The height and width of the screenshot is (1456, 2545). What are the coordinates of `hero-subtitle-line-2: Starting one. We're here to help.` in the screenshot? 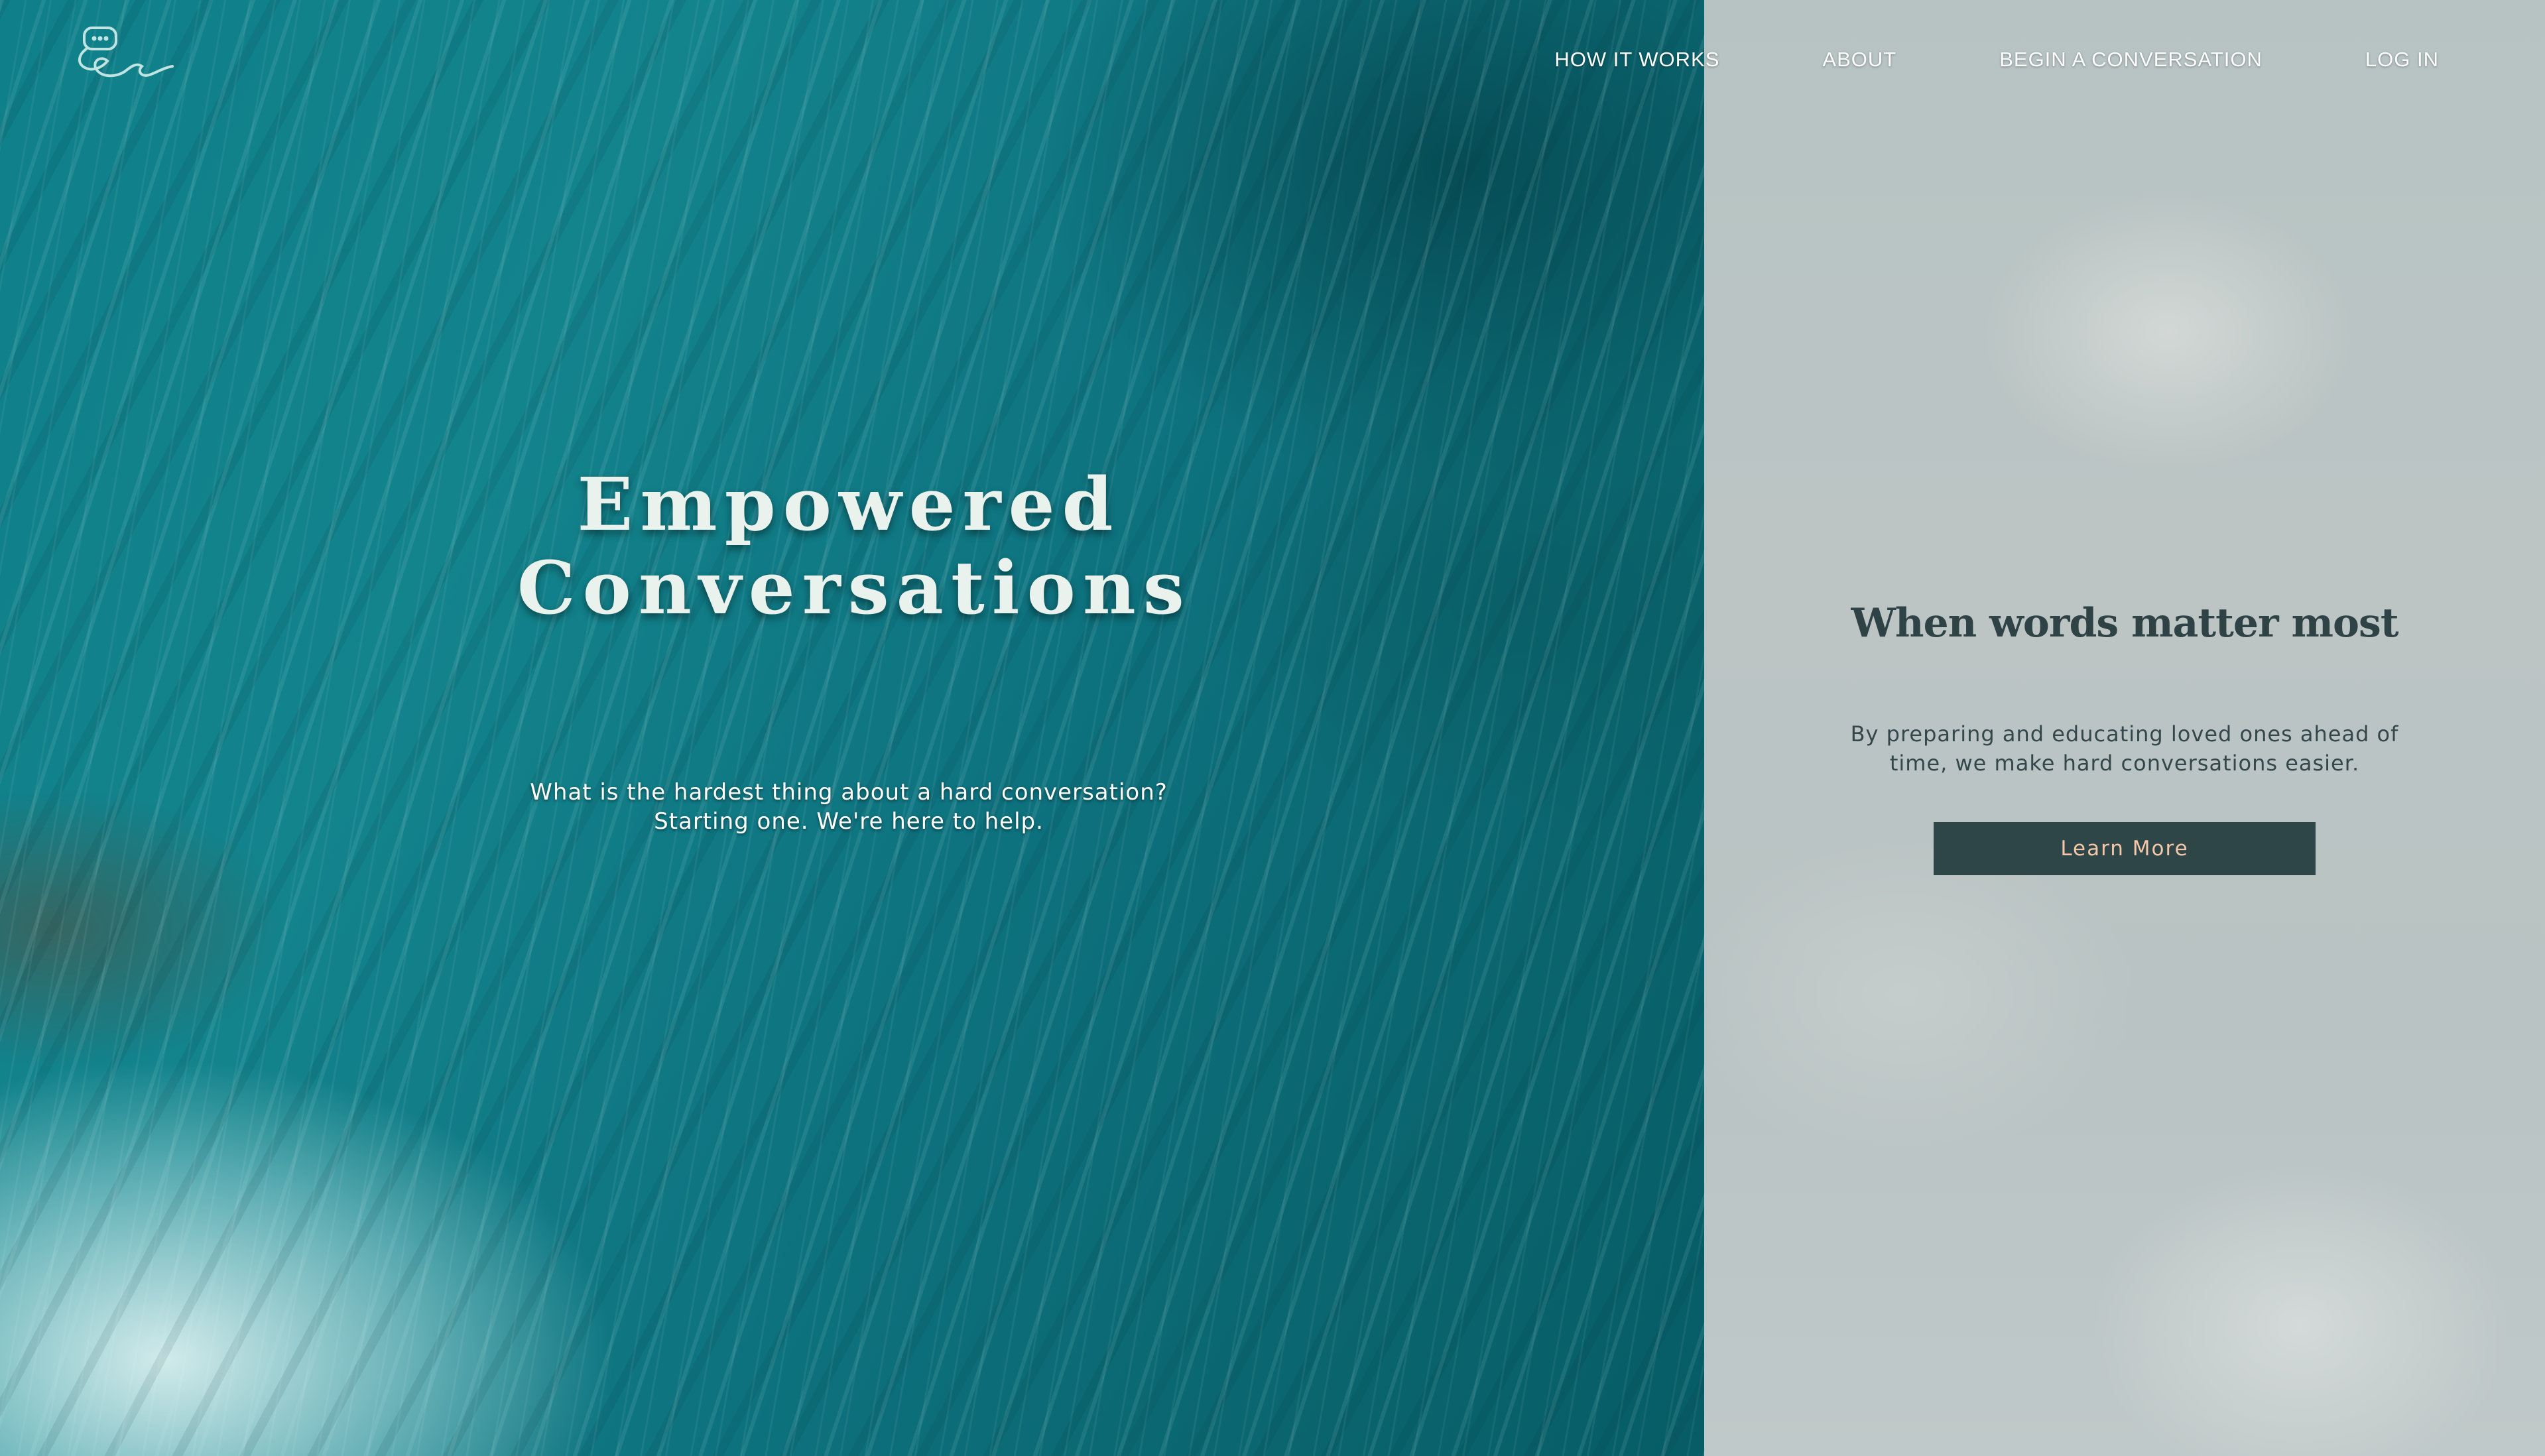 It's located at (849, 821).